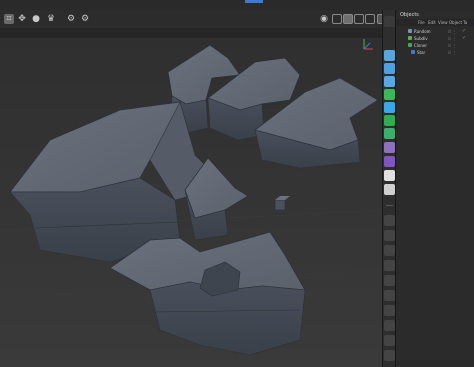  I want to click on title-bar, so click(237, 5).